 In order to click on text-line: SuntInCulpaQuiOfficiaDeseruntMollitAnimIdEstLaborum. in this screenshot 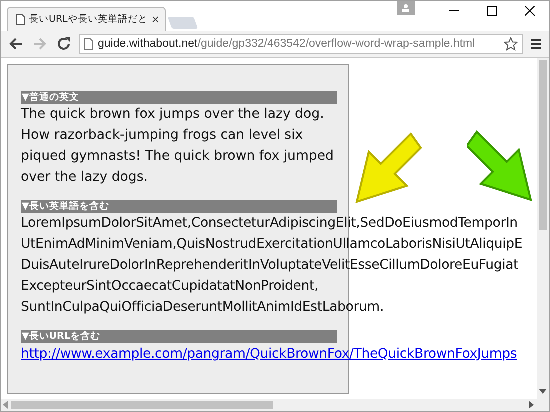, I will do `click(202, 308)`.